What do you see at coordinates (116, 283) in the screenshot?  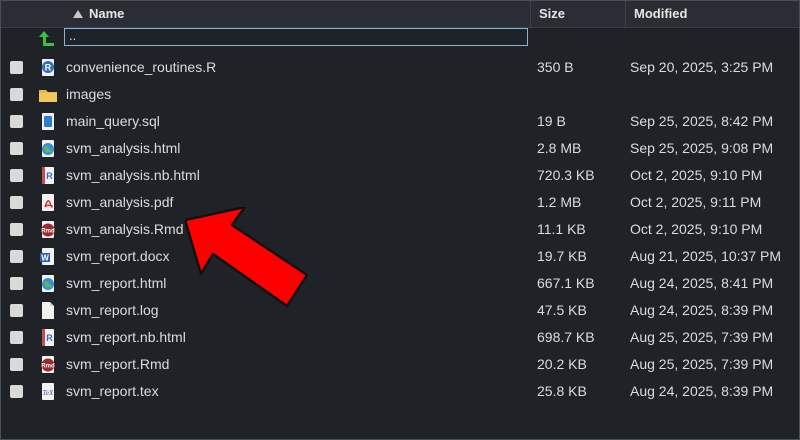 I see `file-name-link: svm_report.html` at bounding box center [116, 283].